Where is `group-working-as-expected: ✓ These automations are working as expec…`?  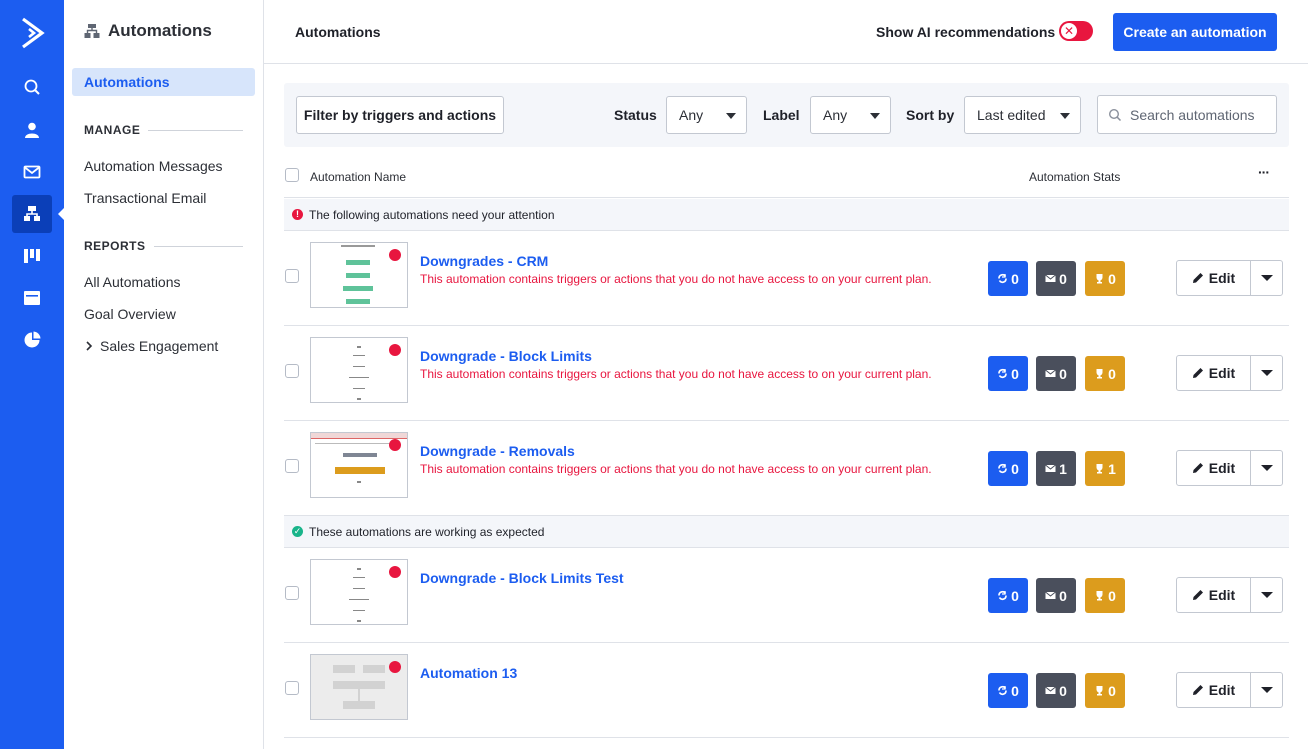
group-working-as-expected: ✓ These automations are working as expec… is located at coordinates (786, 532).